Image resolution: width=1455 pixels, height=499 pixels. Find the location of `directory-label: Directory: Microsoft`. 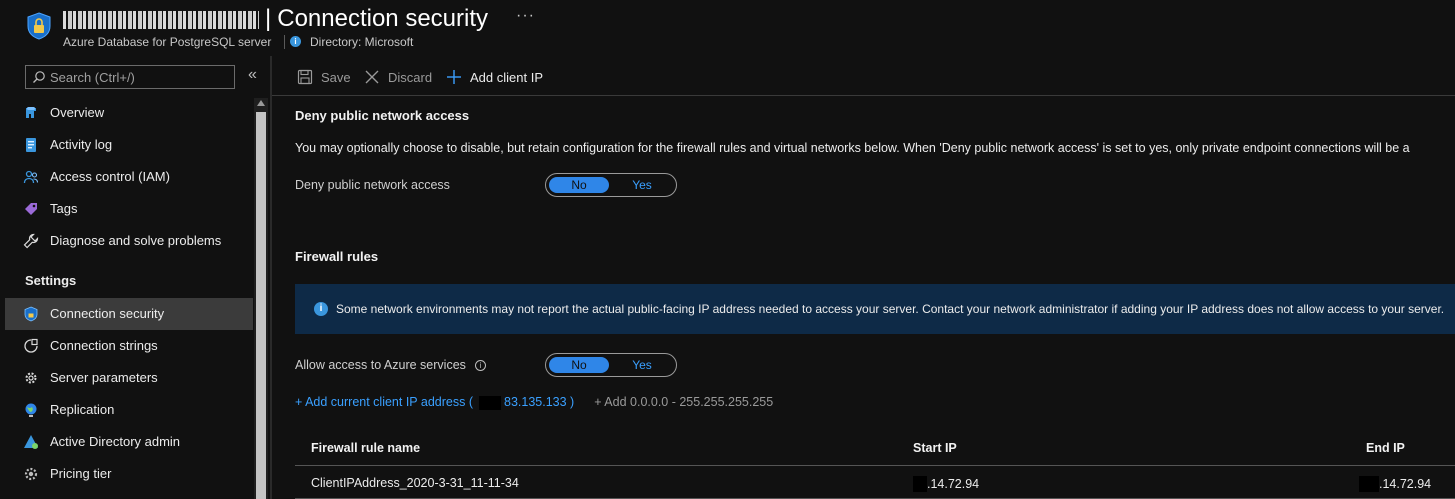

directory-label: Directory: Microsoft is located at coordinates (362, 42).